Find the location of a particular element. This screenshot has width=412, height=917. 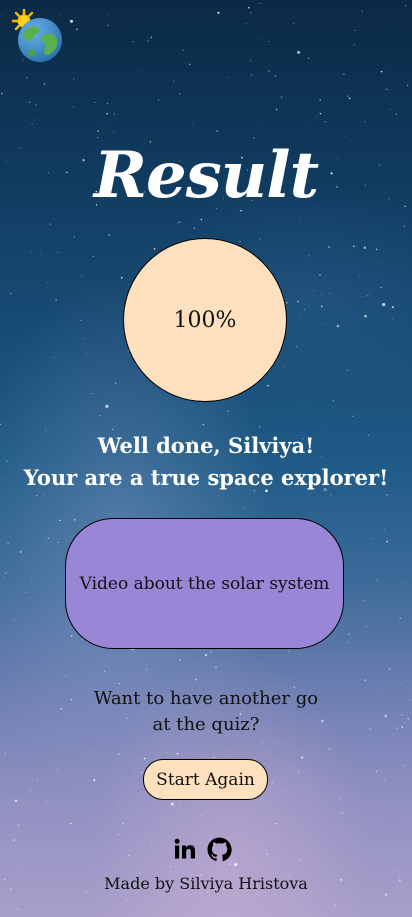

github-icon is located at coordinates (220, 850).